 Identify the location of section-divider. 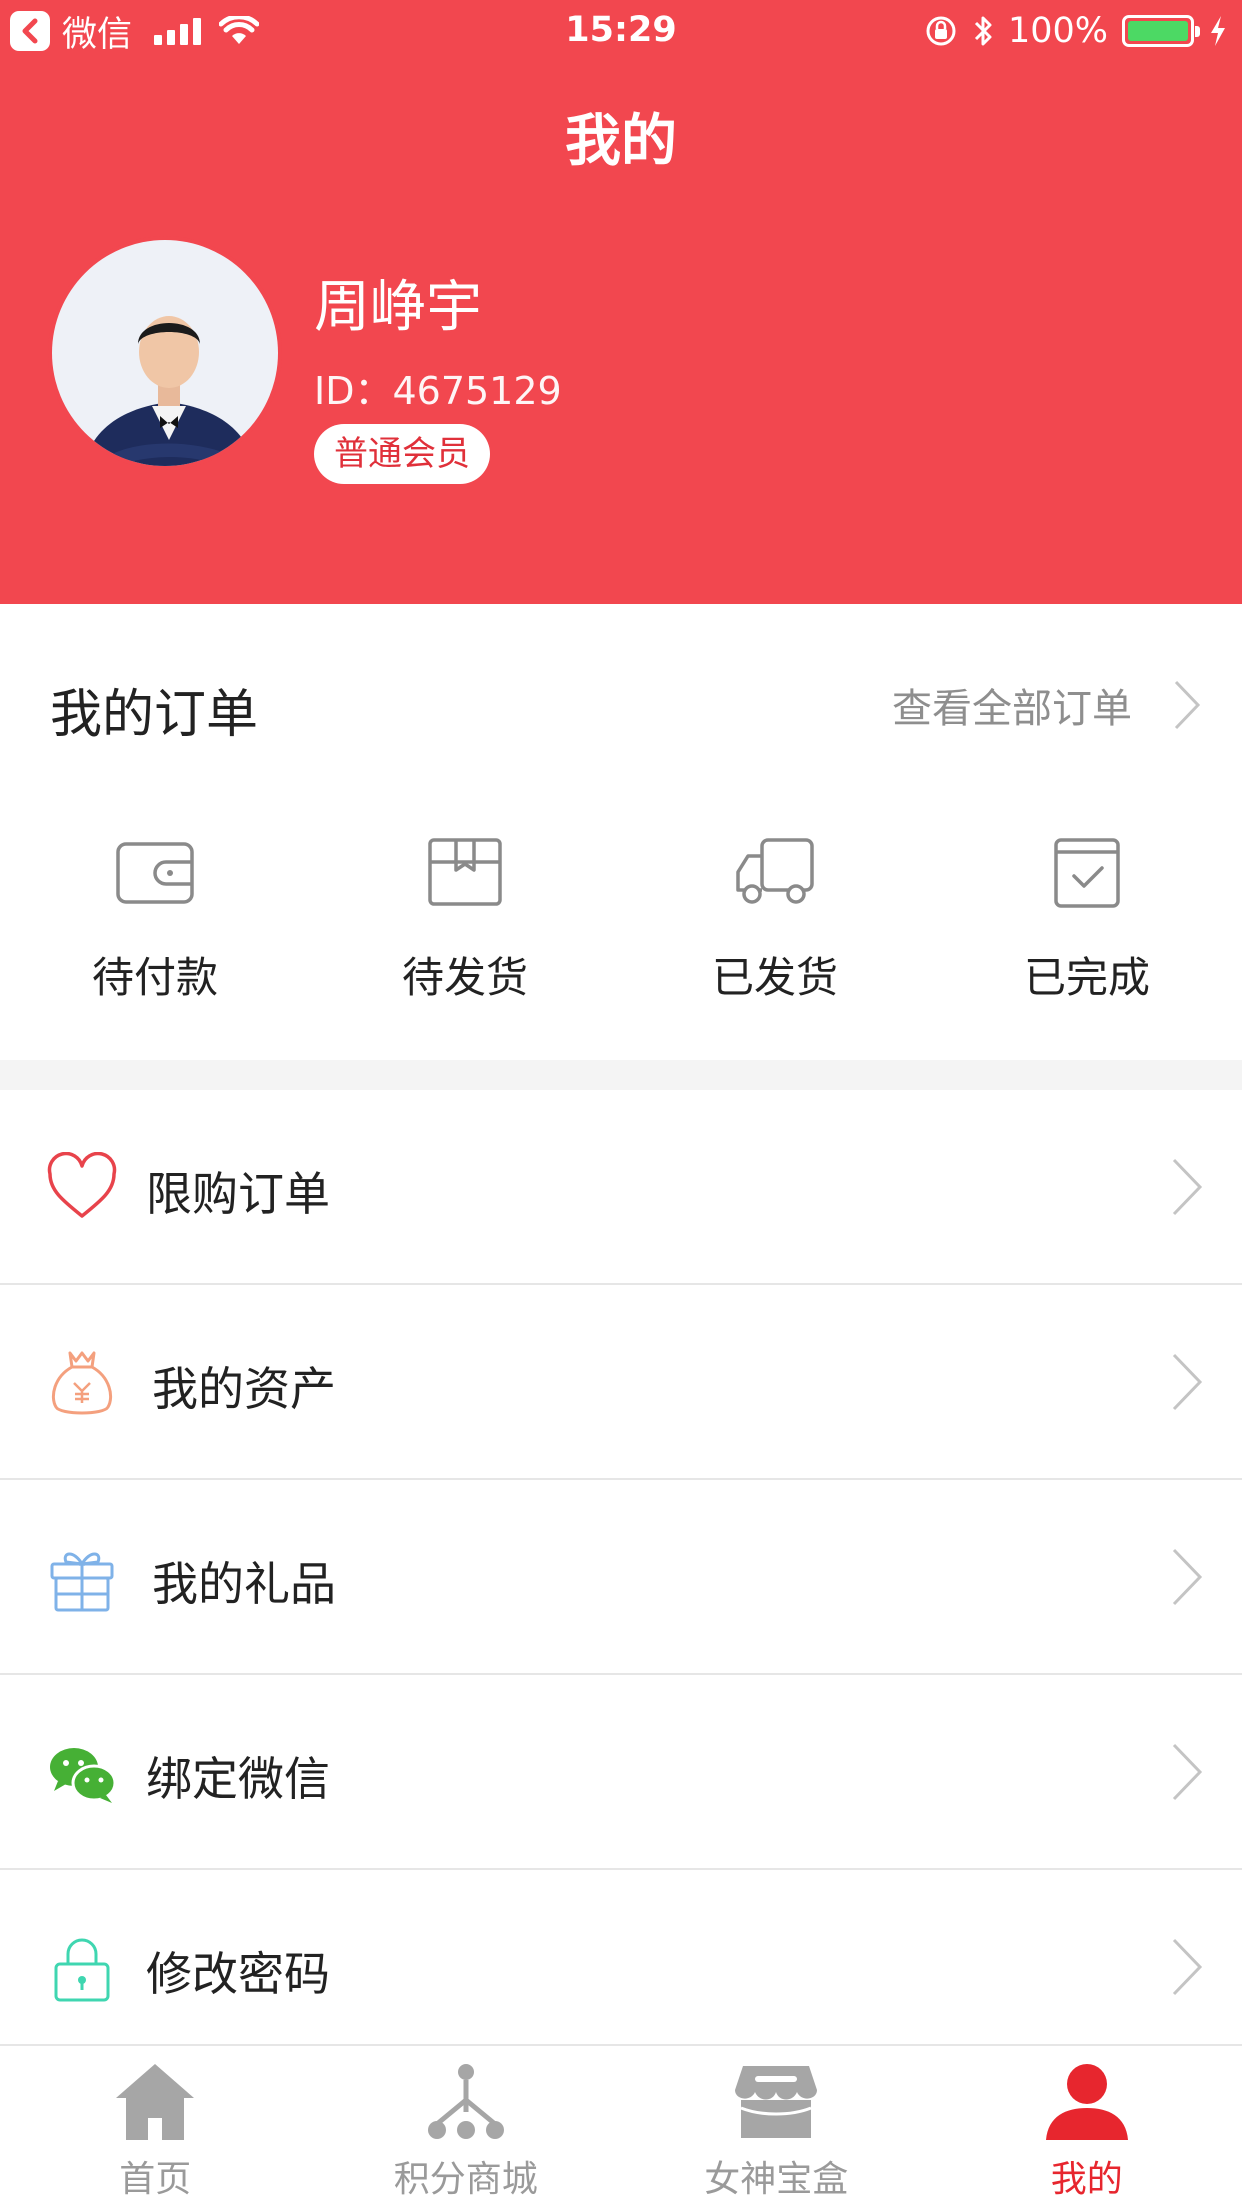
(621, 1075).